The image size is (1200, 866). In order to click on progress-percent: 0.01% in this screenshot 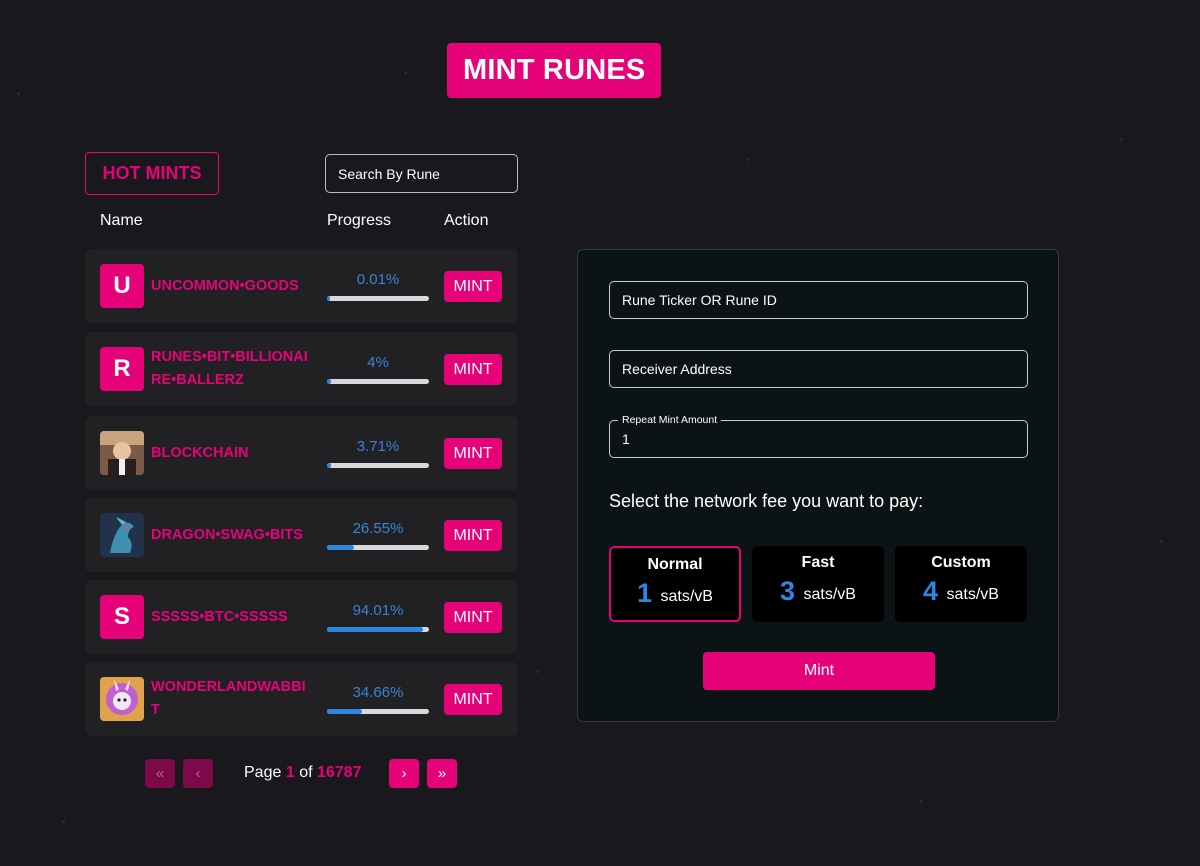, I will do `click(378, 279)`.